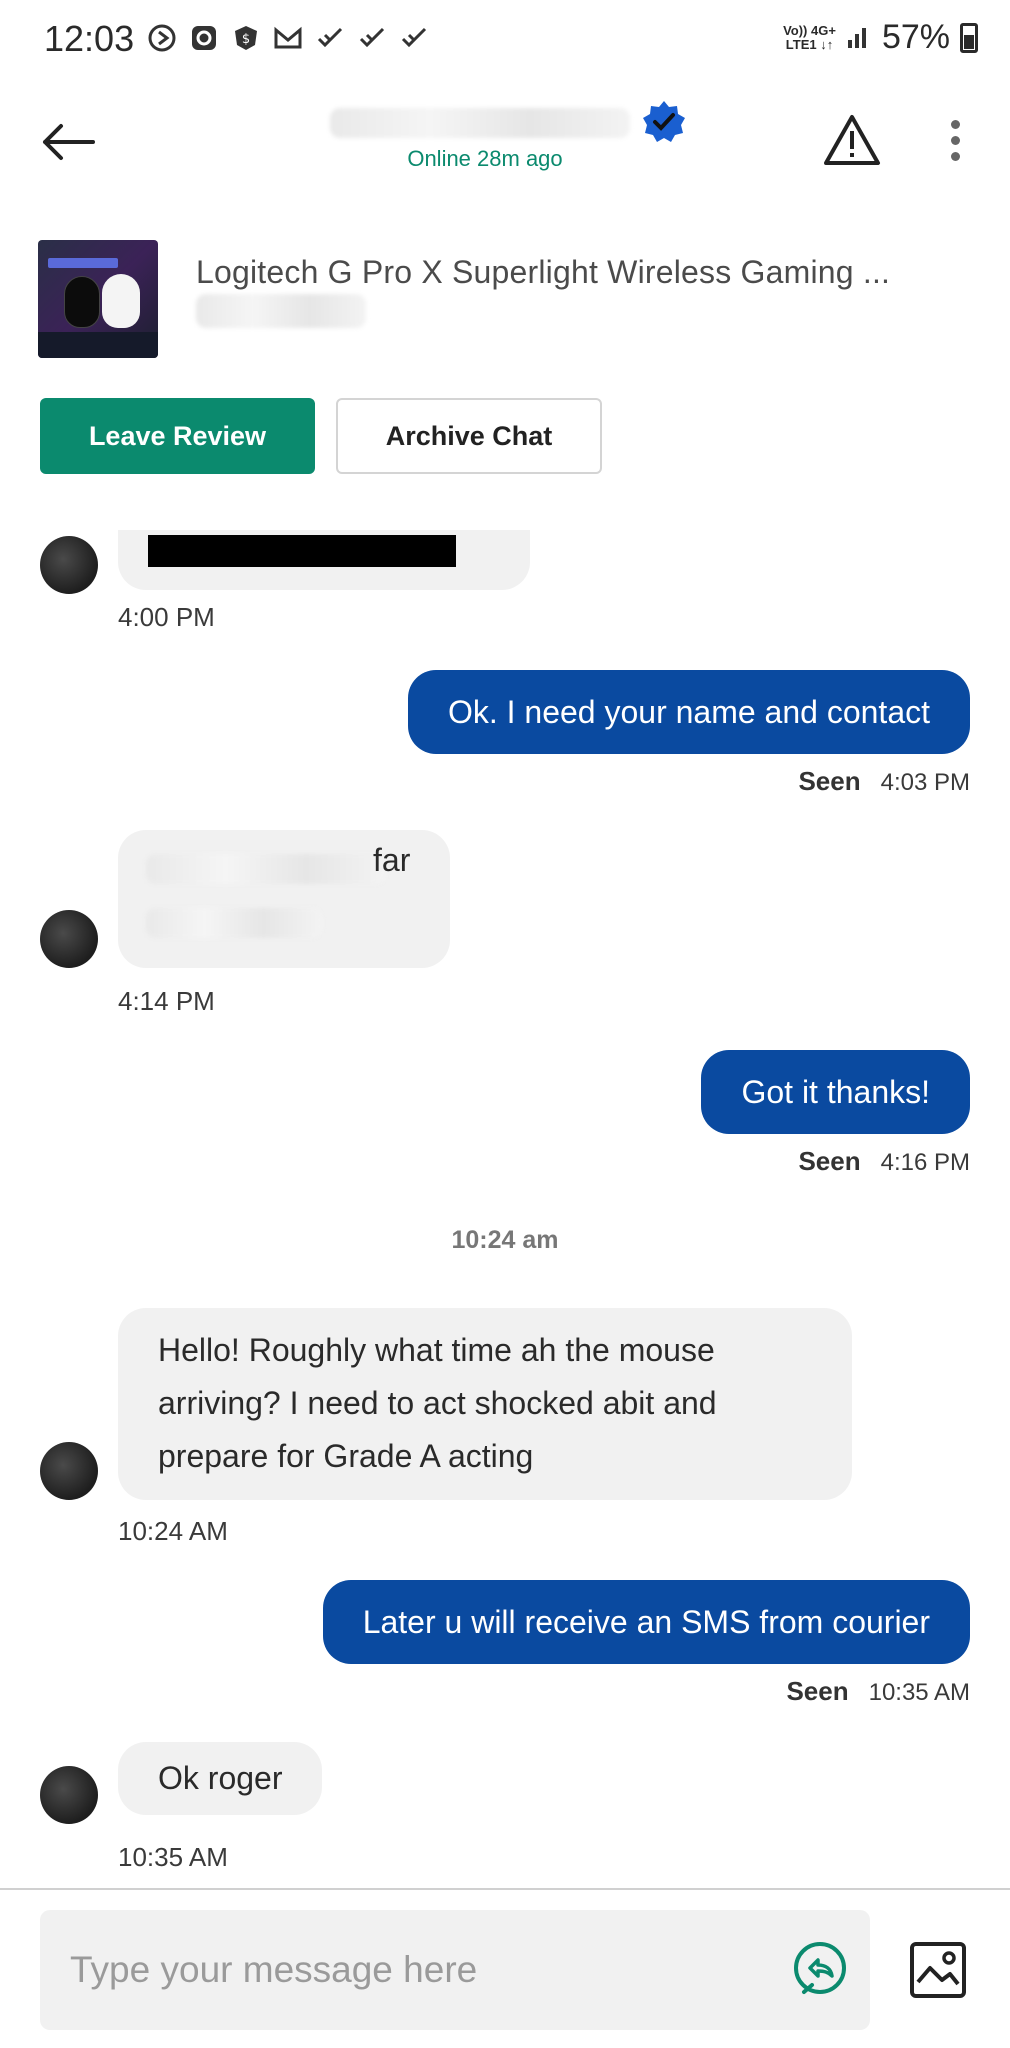  What do you see at coordinates (938, 1970) in the screenshot?
I see `image-attach-icon` at bounding box center [938, 1970].